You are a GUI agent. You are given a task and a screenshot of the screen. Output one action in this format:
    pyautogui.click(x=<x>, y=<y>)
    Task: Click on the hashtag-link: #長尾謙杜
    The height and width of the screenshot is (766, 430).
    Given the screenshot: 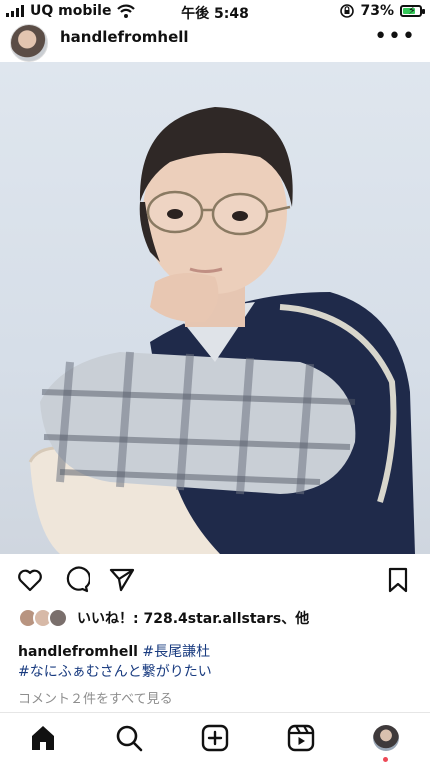 What is the action you would take?
    pyautogui.click(x=176, y=652)
    